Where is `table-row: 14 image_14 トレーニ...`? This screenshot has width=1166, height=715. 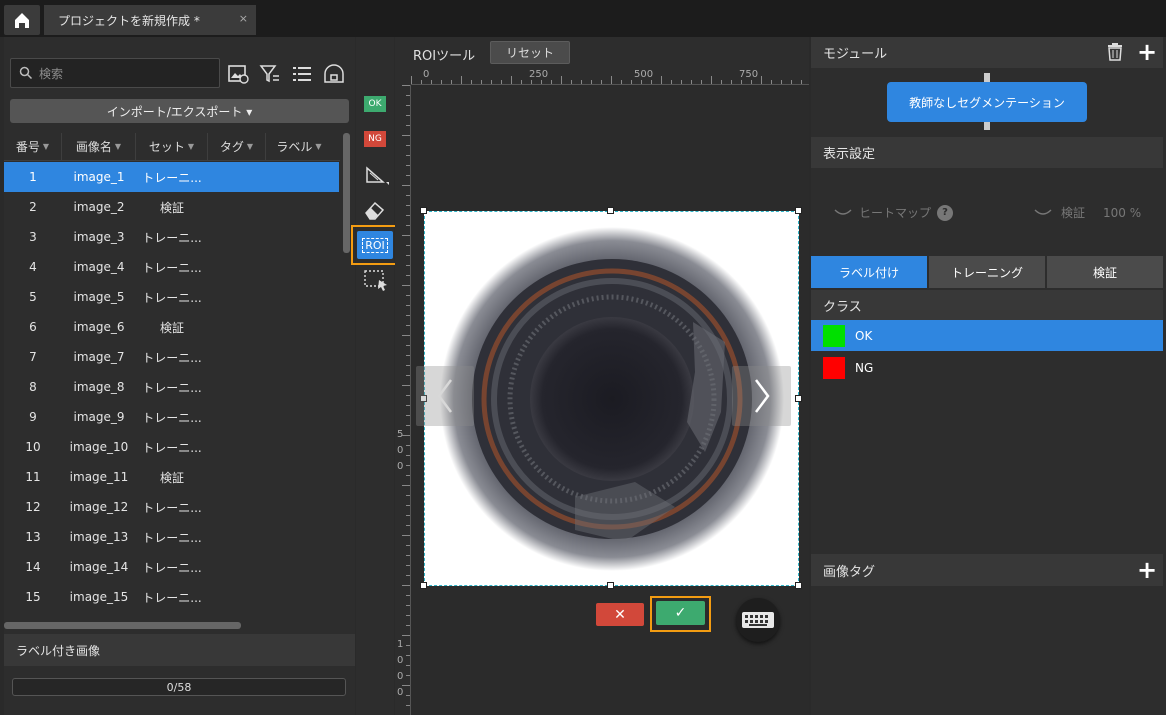
table-row: 14 image_14 トレーニ... is located at coordinates (171, 567).